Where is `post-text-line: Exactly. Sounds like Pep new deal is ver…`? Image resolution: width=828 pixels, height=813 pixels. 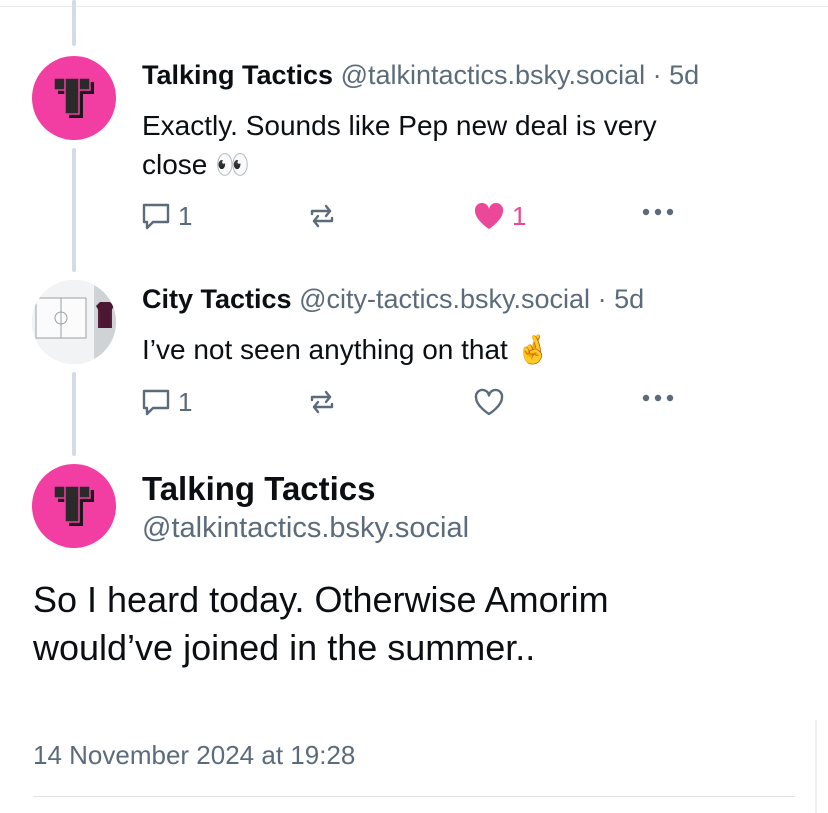
post-text-line: Exactly. Sounds like Pep new deal is ver… is located at coordinates (399, 125).